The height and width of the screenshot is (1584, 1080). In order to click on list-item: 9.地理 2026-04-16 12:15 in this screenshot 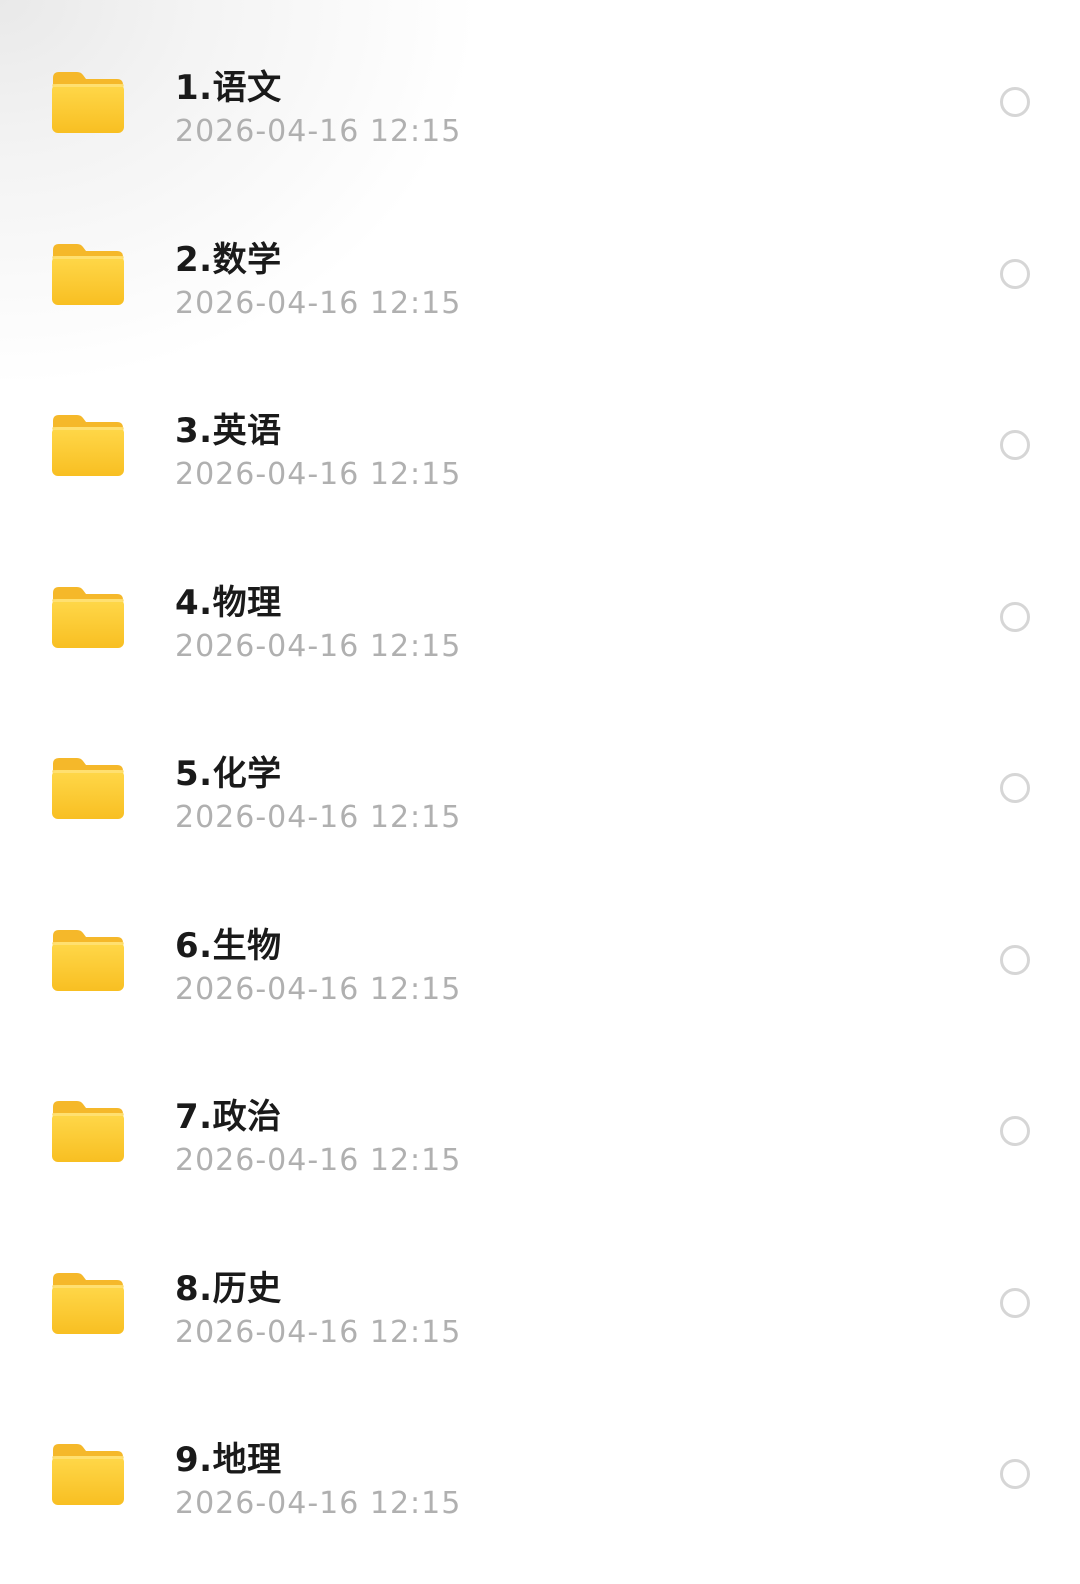, I will do `click(540, 1474)`.